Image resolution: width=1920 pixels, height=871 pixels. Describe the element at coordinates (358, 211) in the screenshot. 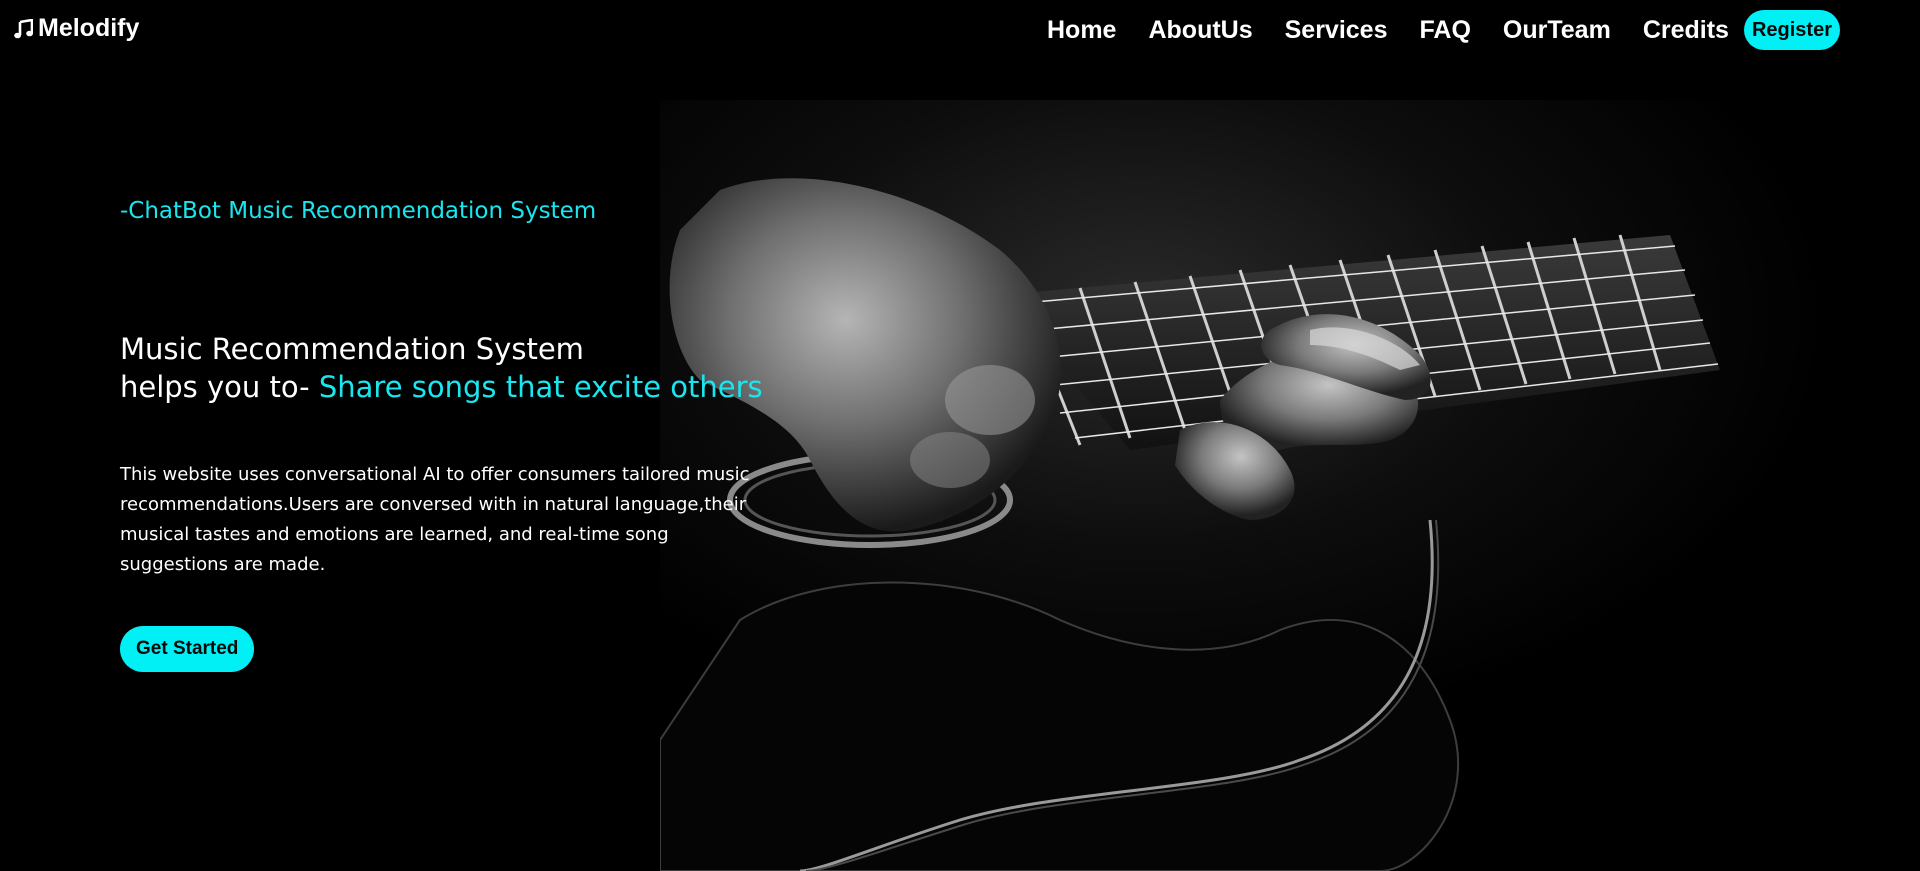

I see `hero-tagline: -ChatBot Music Recommendation System` at that location.